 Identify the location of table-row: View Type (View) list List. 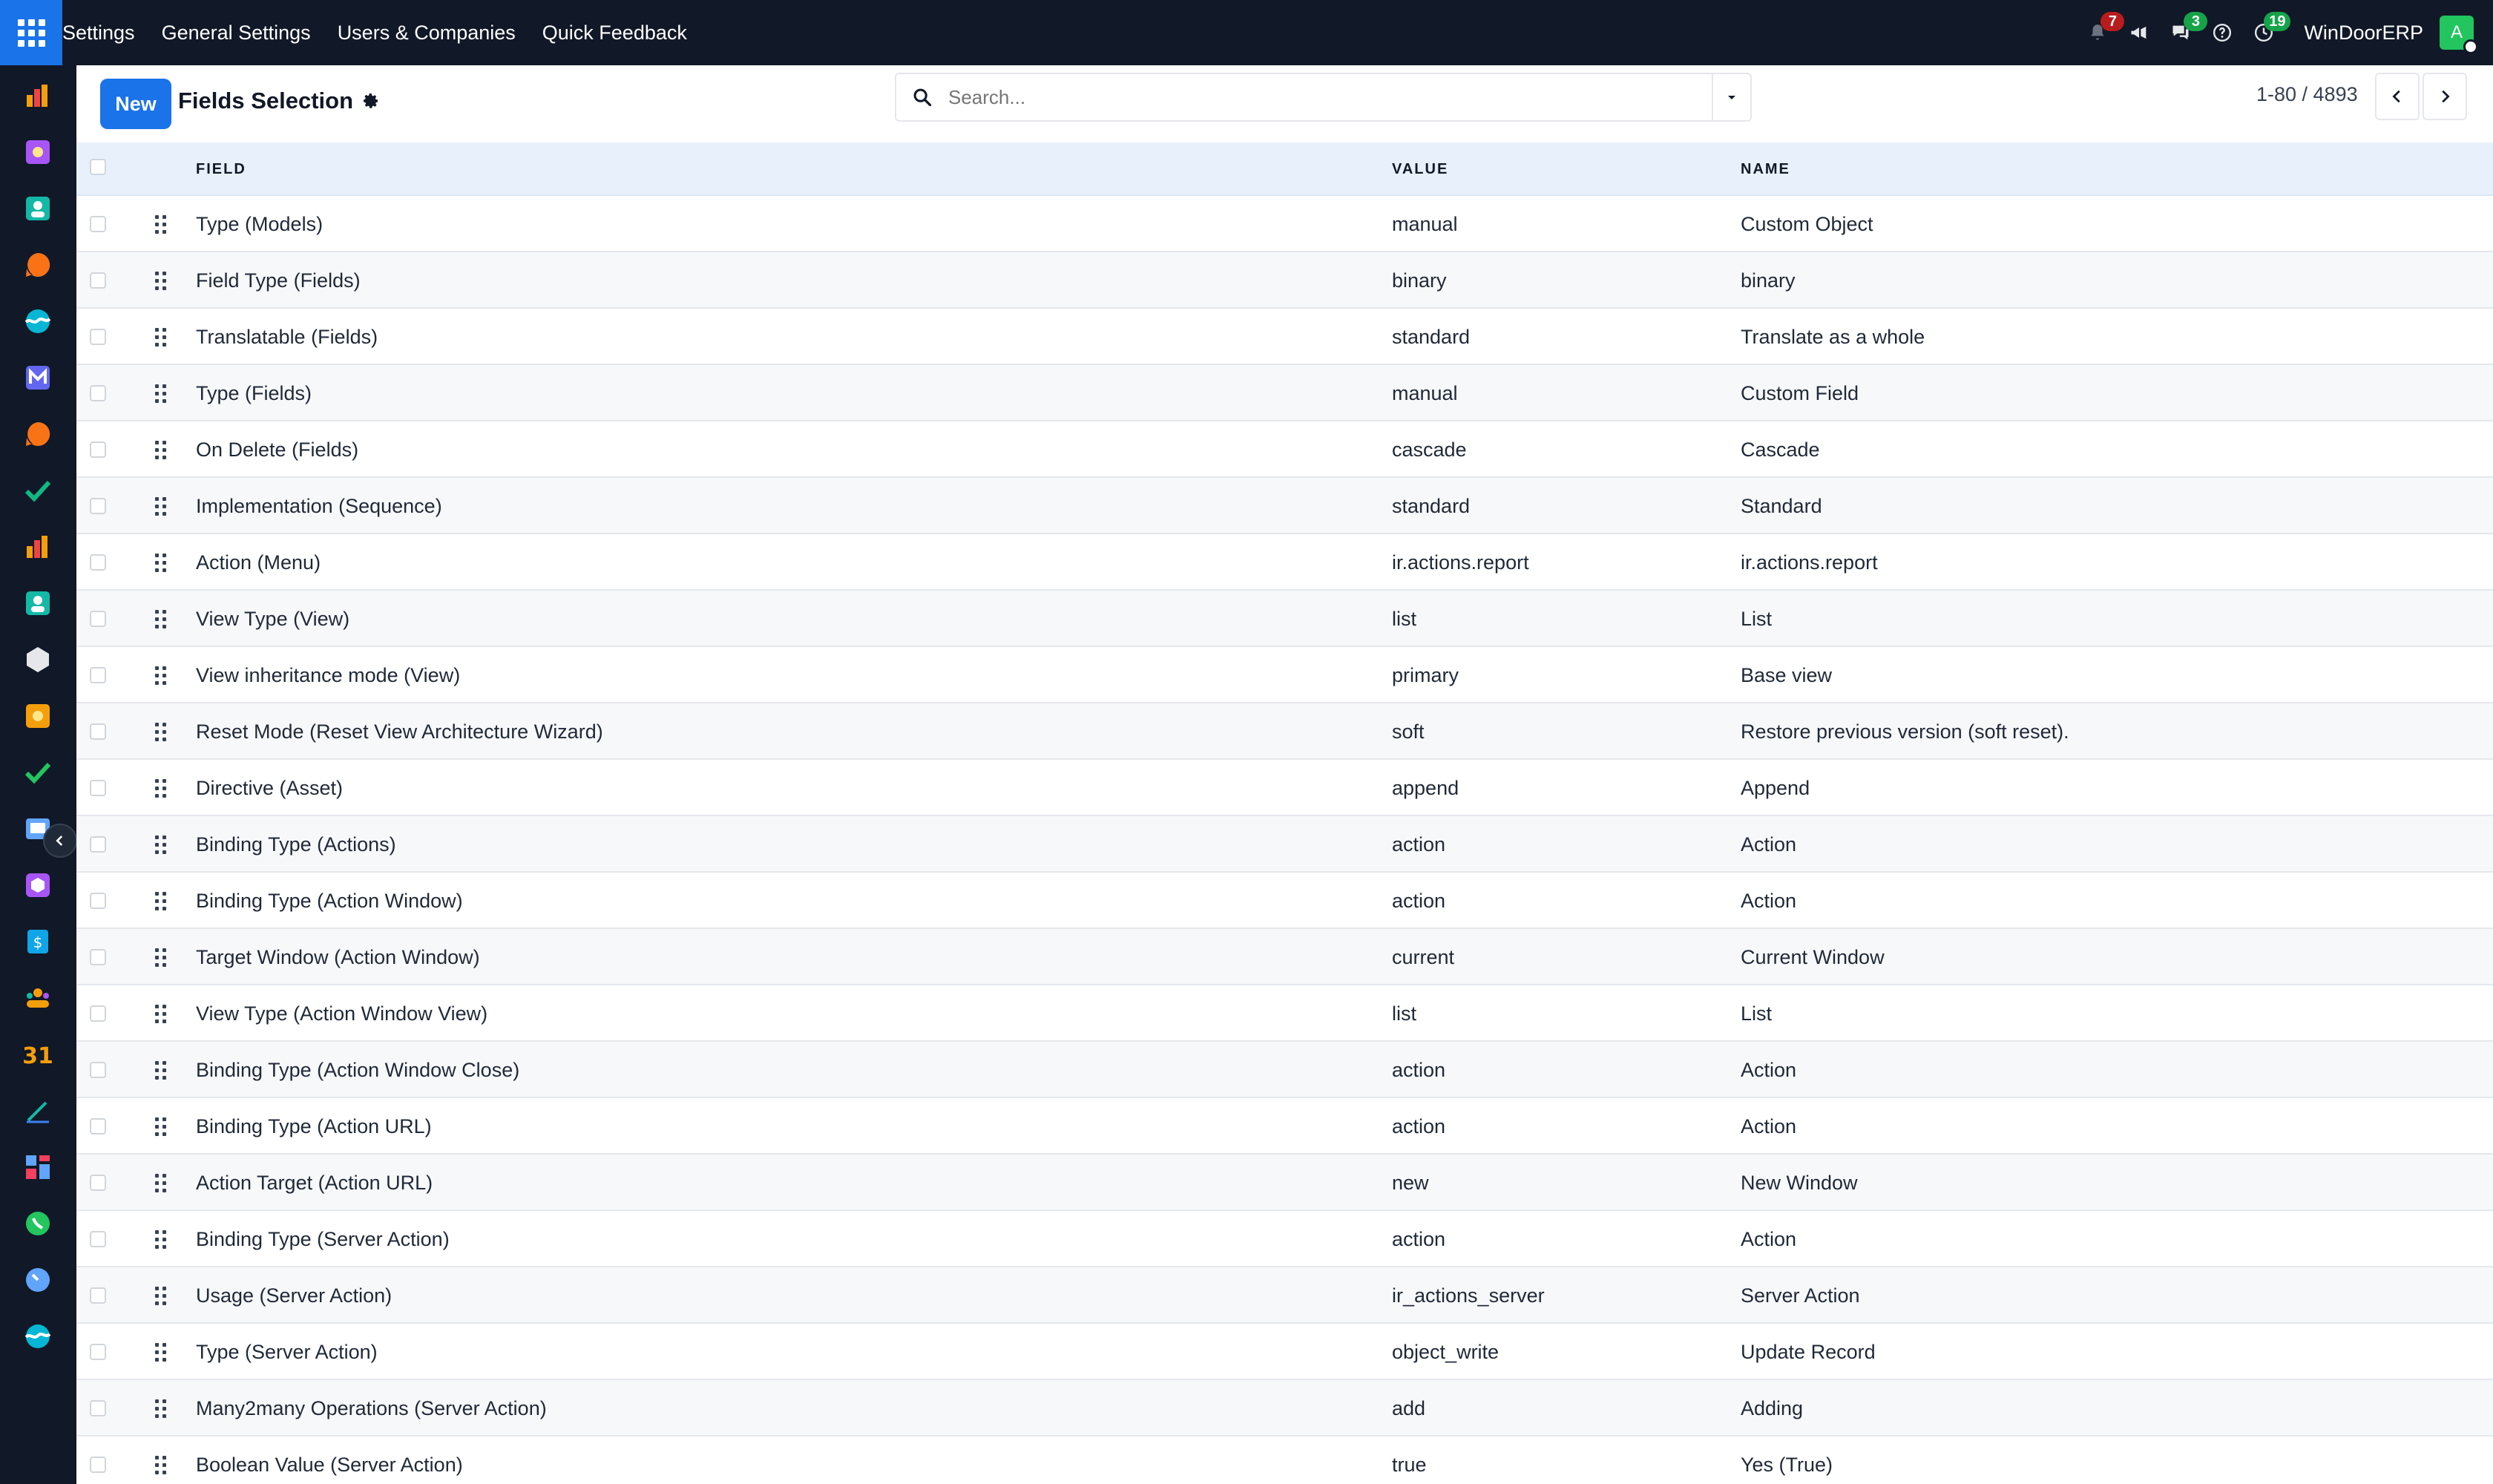
(1284, 619).